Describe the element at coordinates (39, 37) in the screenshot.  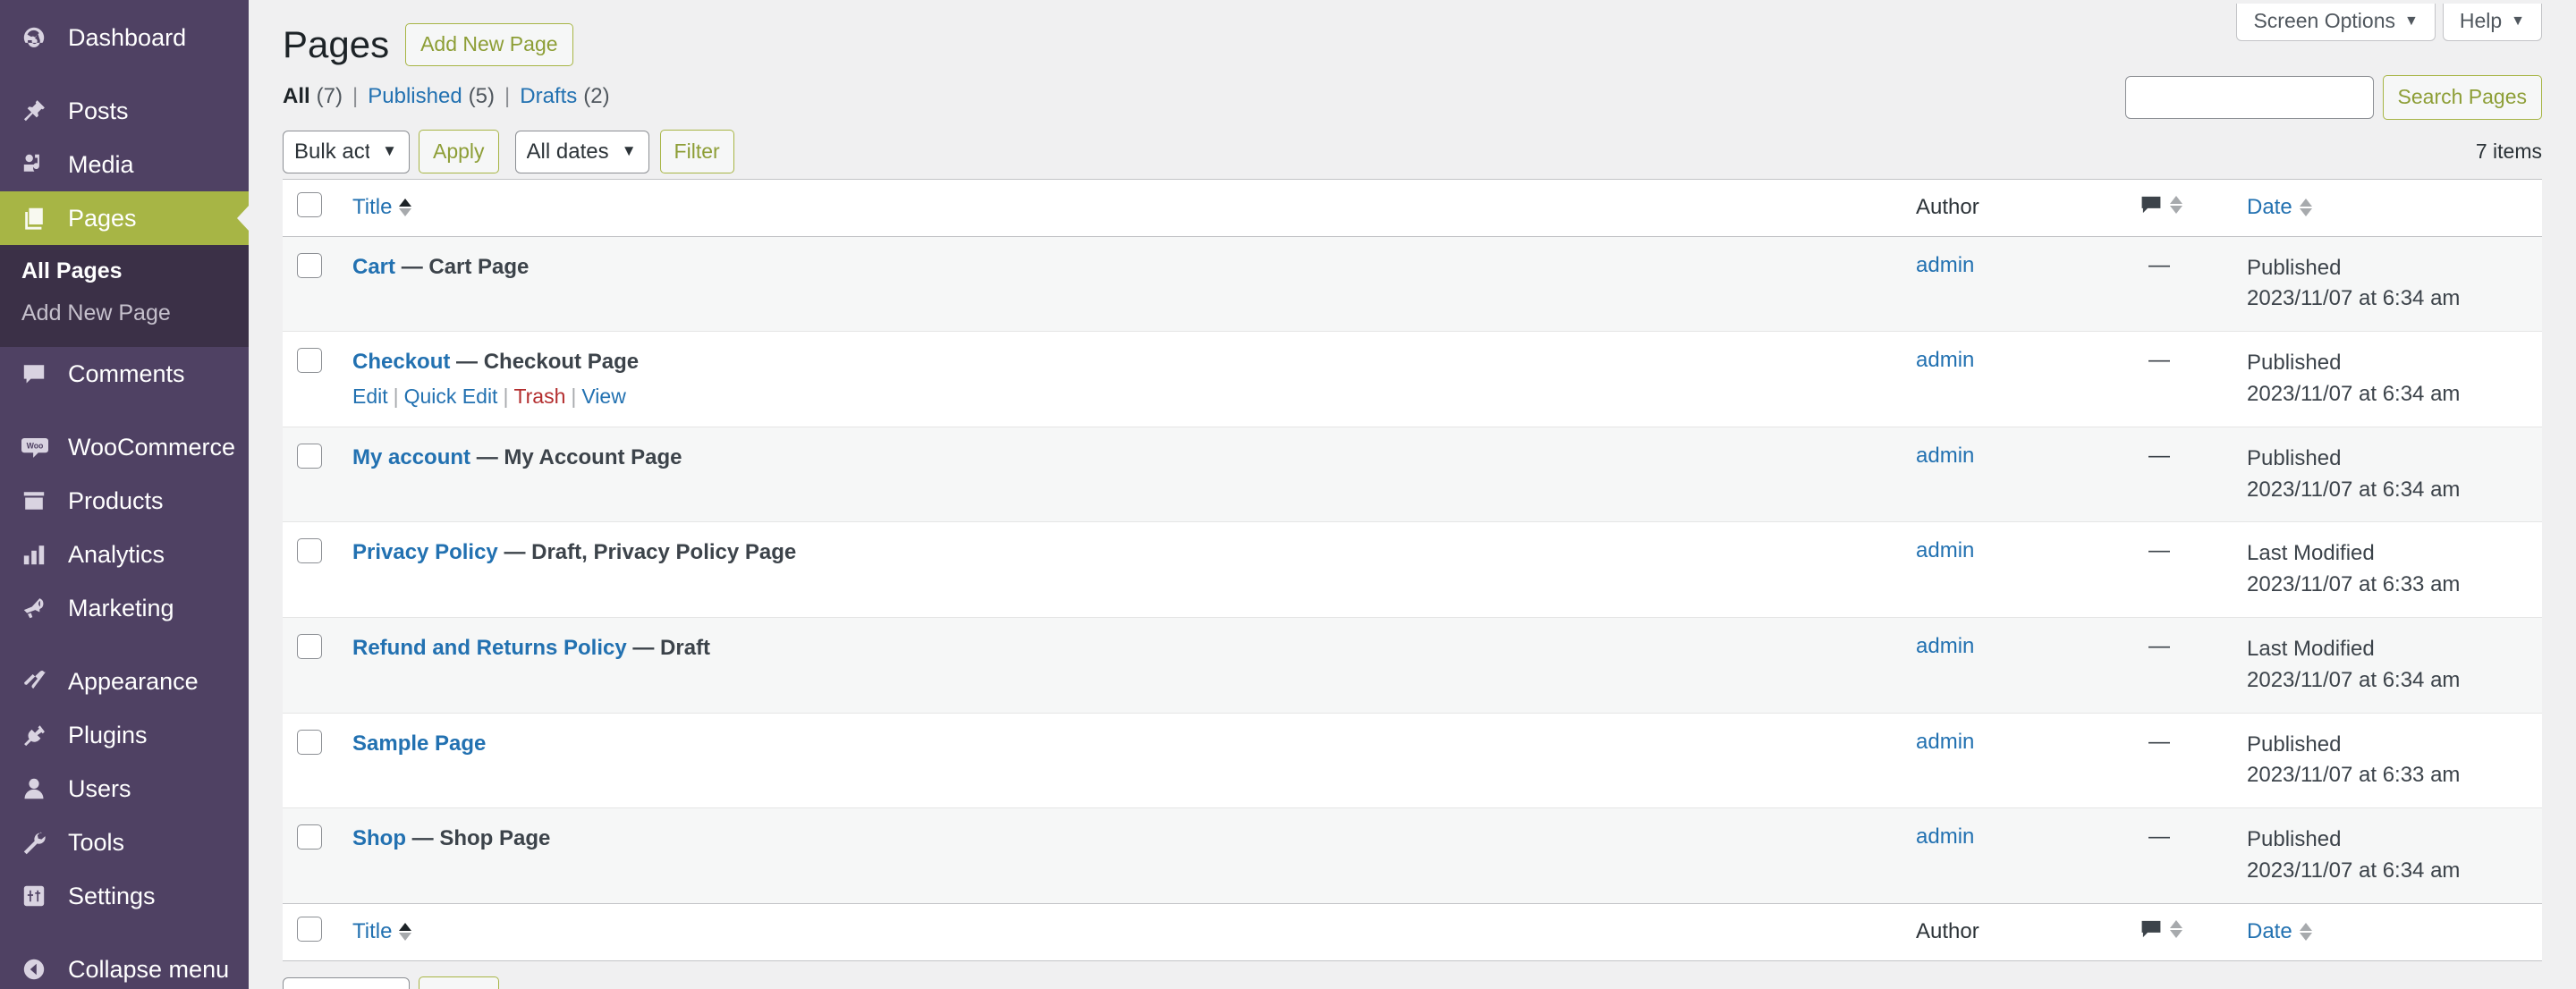
I see `dashboard-icon` at that location.